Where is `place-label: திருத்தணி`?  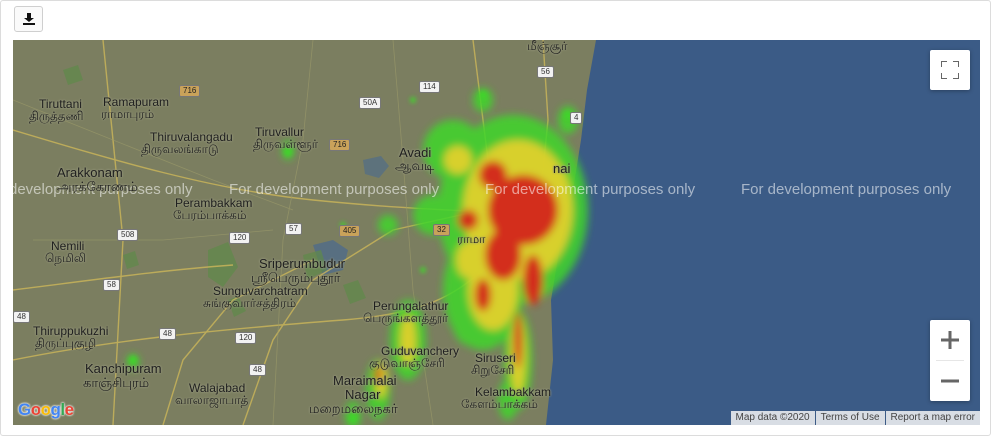
place-label: திருத்தணி is located at coordinates (56, 116).